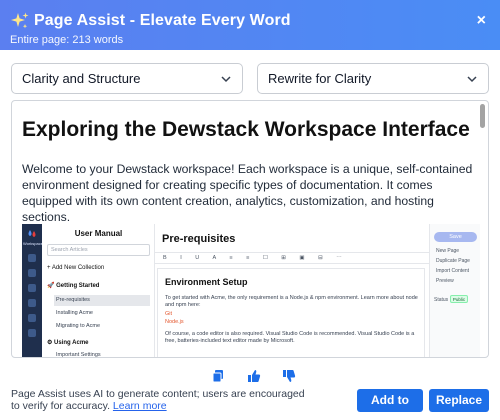  I want to click on learn-more-link: Learn more, so click(140, 406).